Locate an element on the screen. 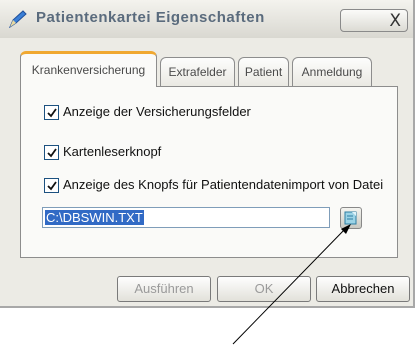 The width and height of the screenshot is (418, 347). arrowhead-icon is located at coordinates (346, 229).